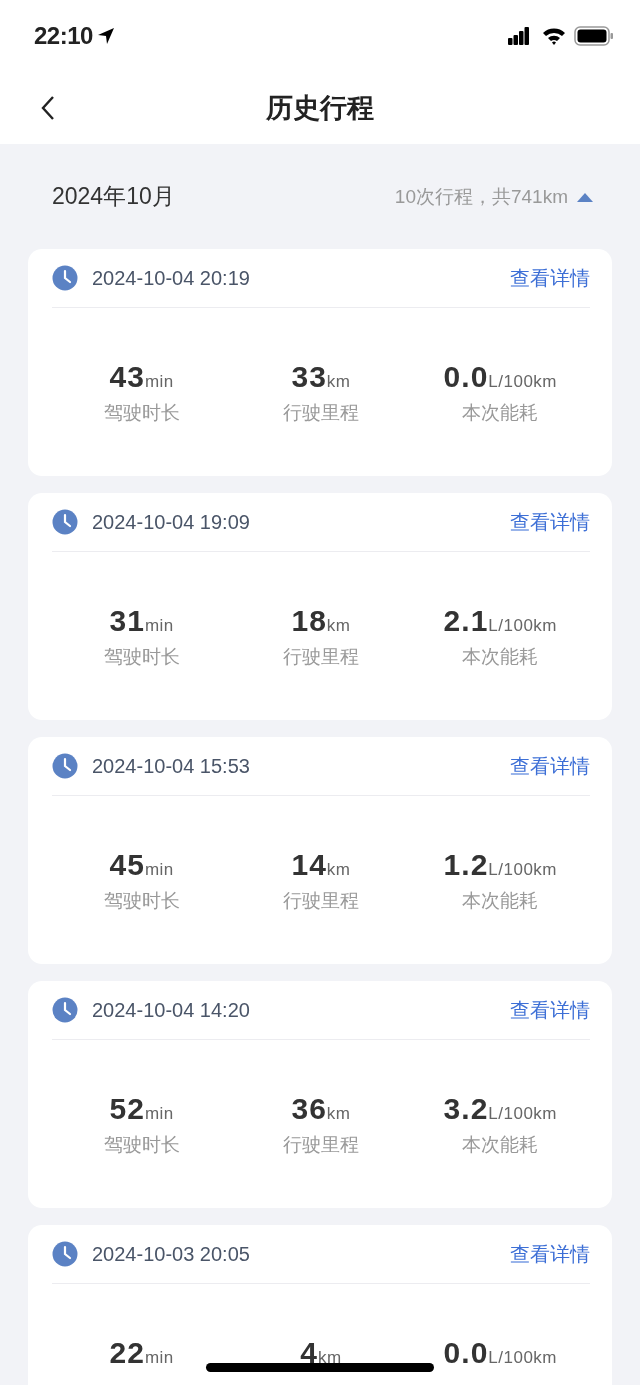 The image size is (640, 1385). What do you see at coordinates (481, 196) in the screenshot?
I see `month-summary: 10次行程，共741km` at bounding box center [481, 196].